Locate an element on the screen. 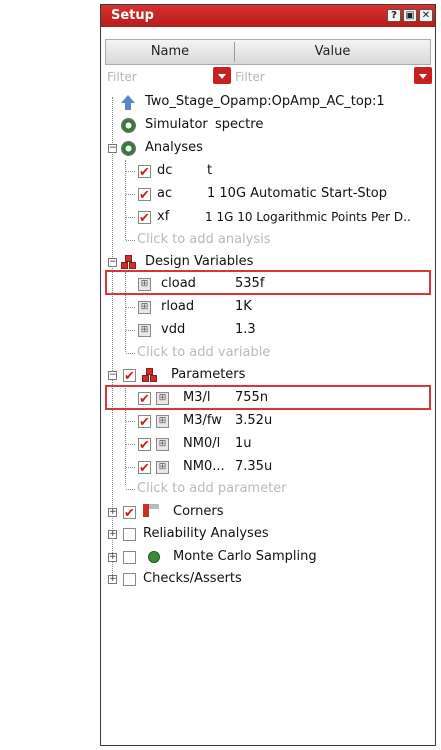  monte-carlo-label: Monte Carlo Sampling is located at coordinates (245, 556).